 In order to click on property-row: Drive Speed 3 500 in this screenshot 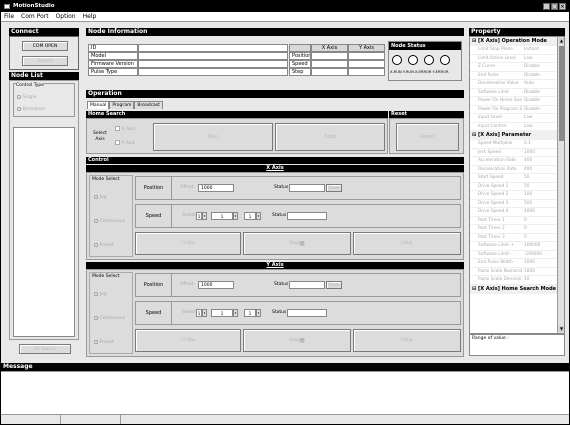, I will do `click(514, 204)`.